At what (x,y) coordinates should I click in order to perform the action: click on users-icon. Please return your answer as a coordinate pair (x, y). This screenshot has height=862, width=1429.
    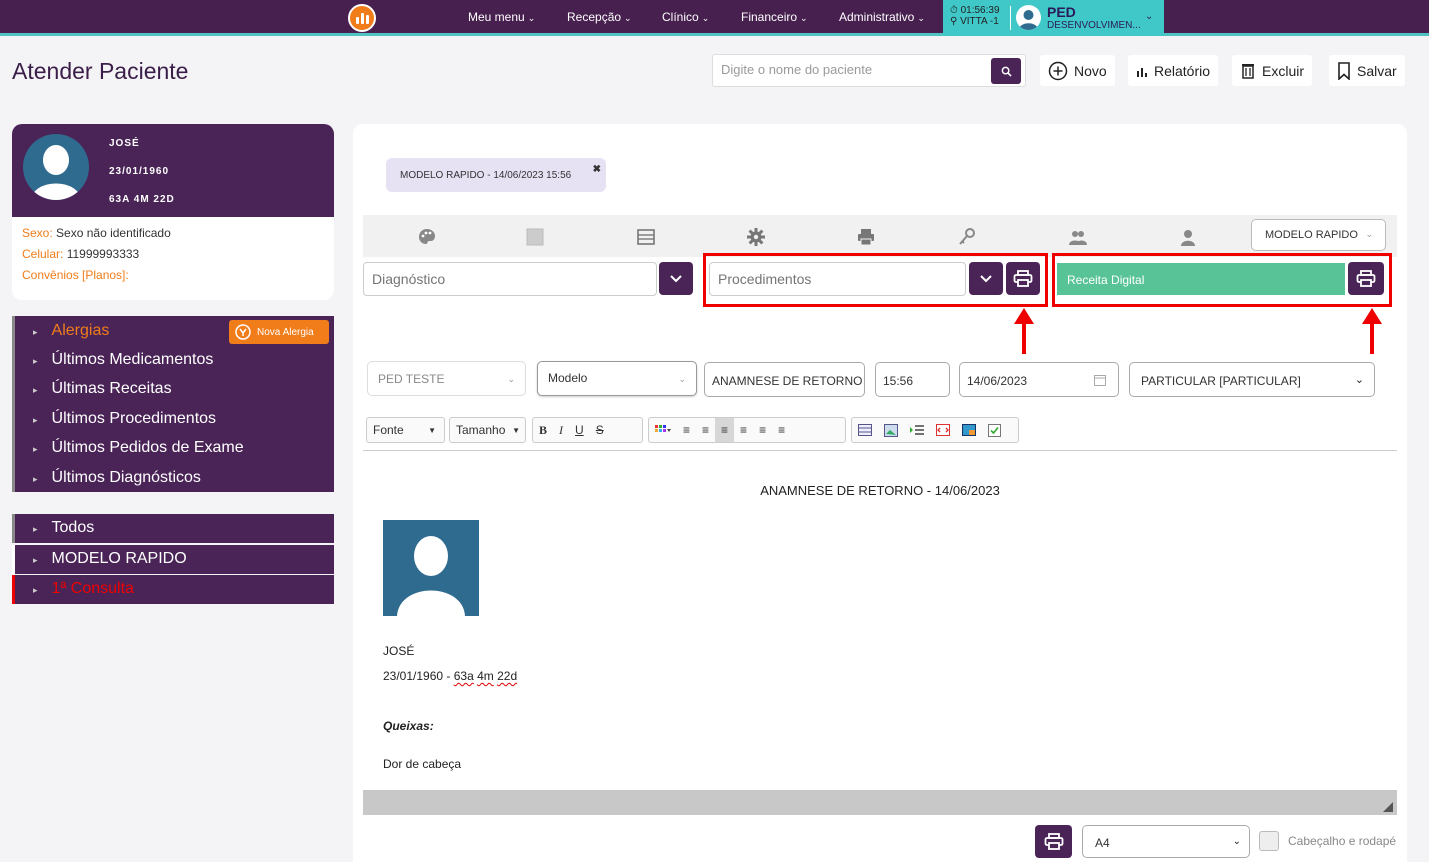
    Looking at the image, I should click on (1078, 237).